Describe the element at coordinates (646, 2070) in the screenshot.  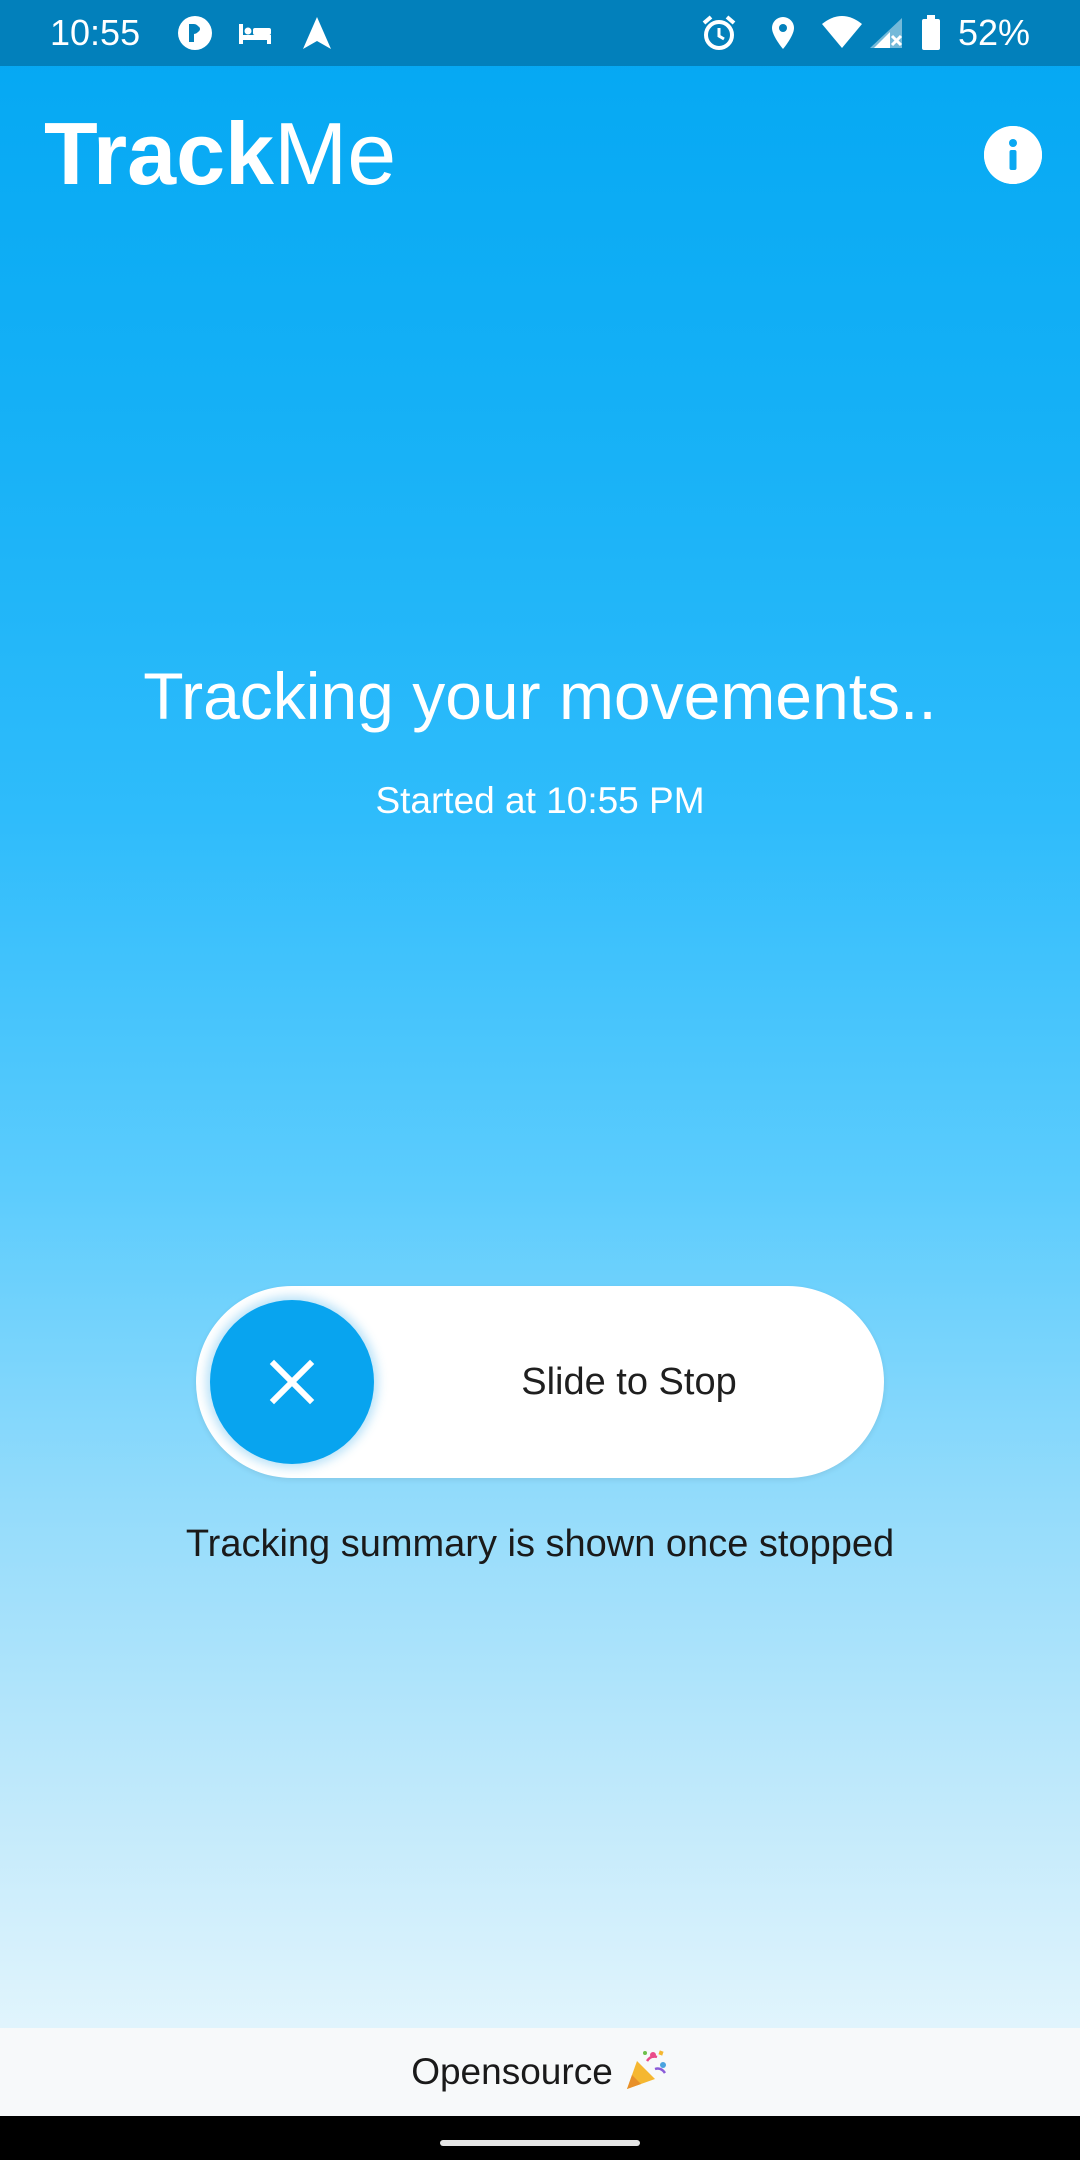
I see `party-popper-icon` at that location.